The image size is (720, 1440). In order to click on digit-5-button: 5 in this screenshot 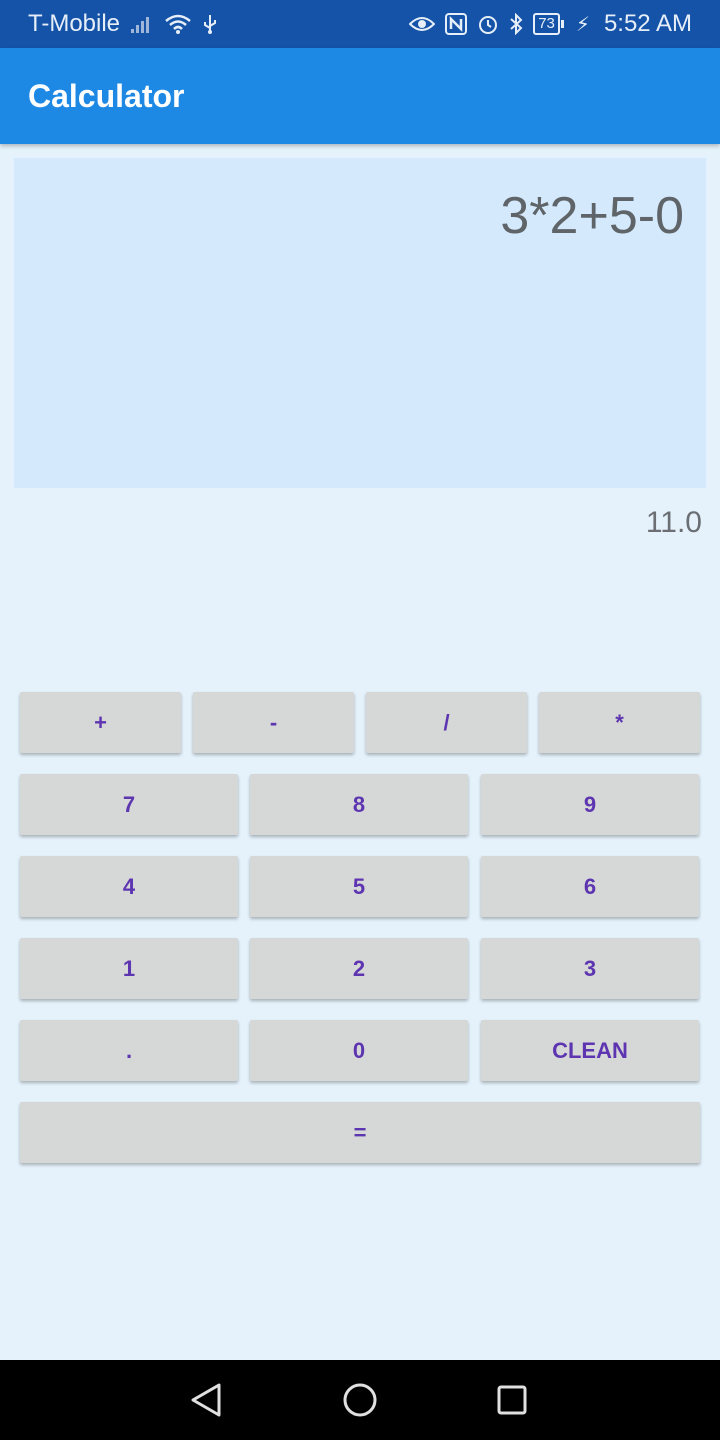, I will do `click(359, 886)`.